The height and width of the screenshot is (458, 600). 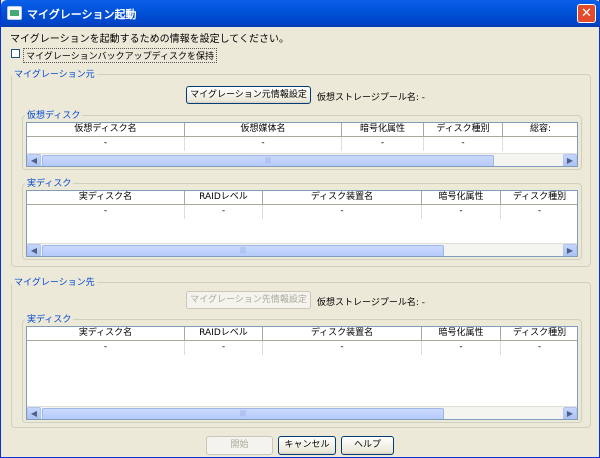 I want to click on column-header: 仮想媒体名, so click(x=263, y=130).